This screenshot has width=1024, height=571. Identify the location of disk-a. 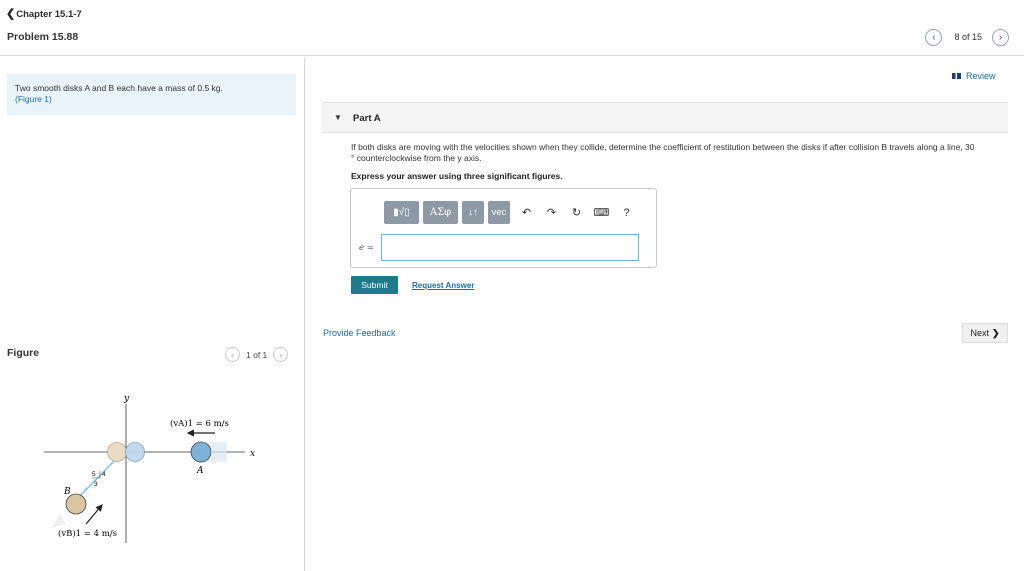
(201, 452).